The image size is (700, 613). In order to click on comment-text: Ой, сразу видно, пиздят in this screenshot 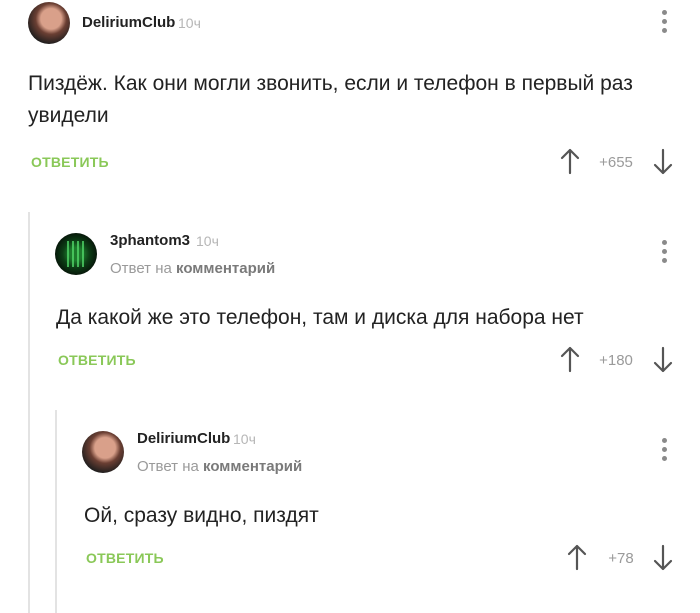, I will do `click(201, 515)`.